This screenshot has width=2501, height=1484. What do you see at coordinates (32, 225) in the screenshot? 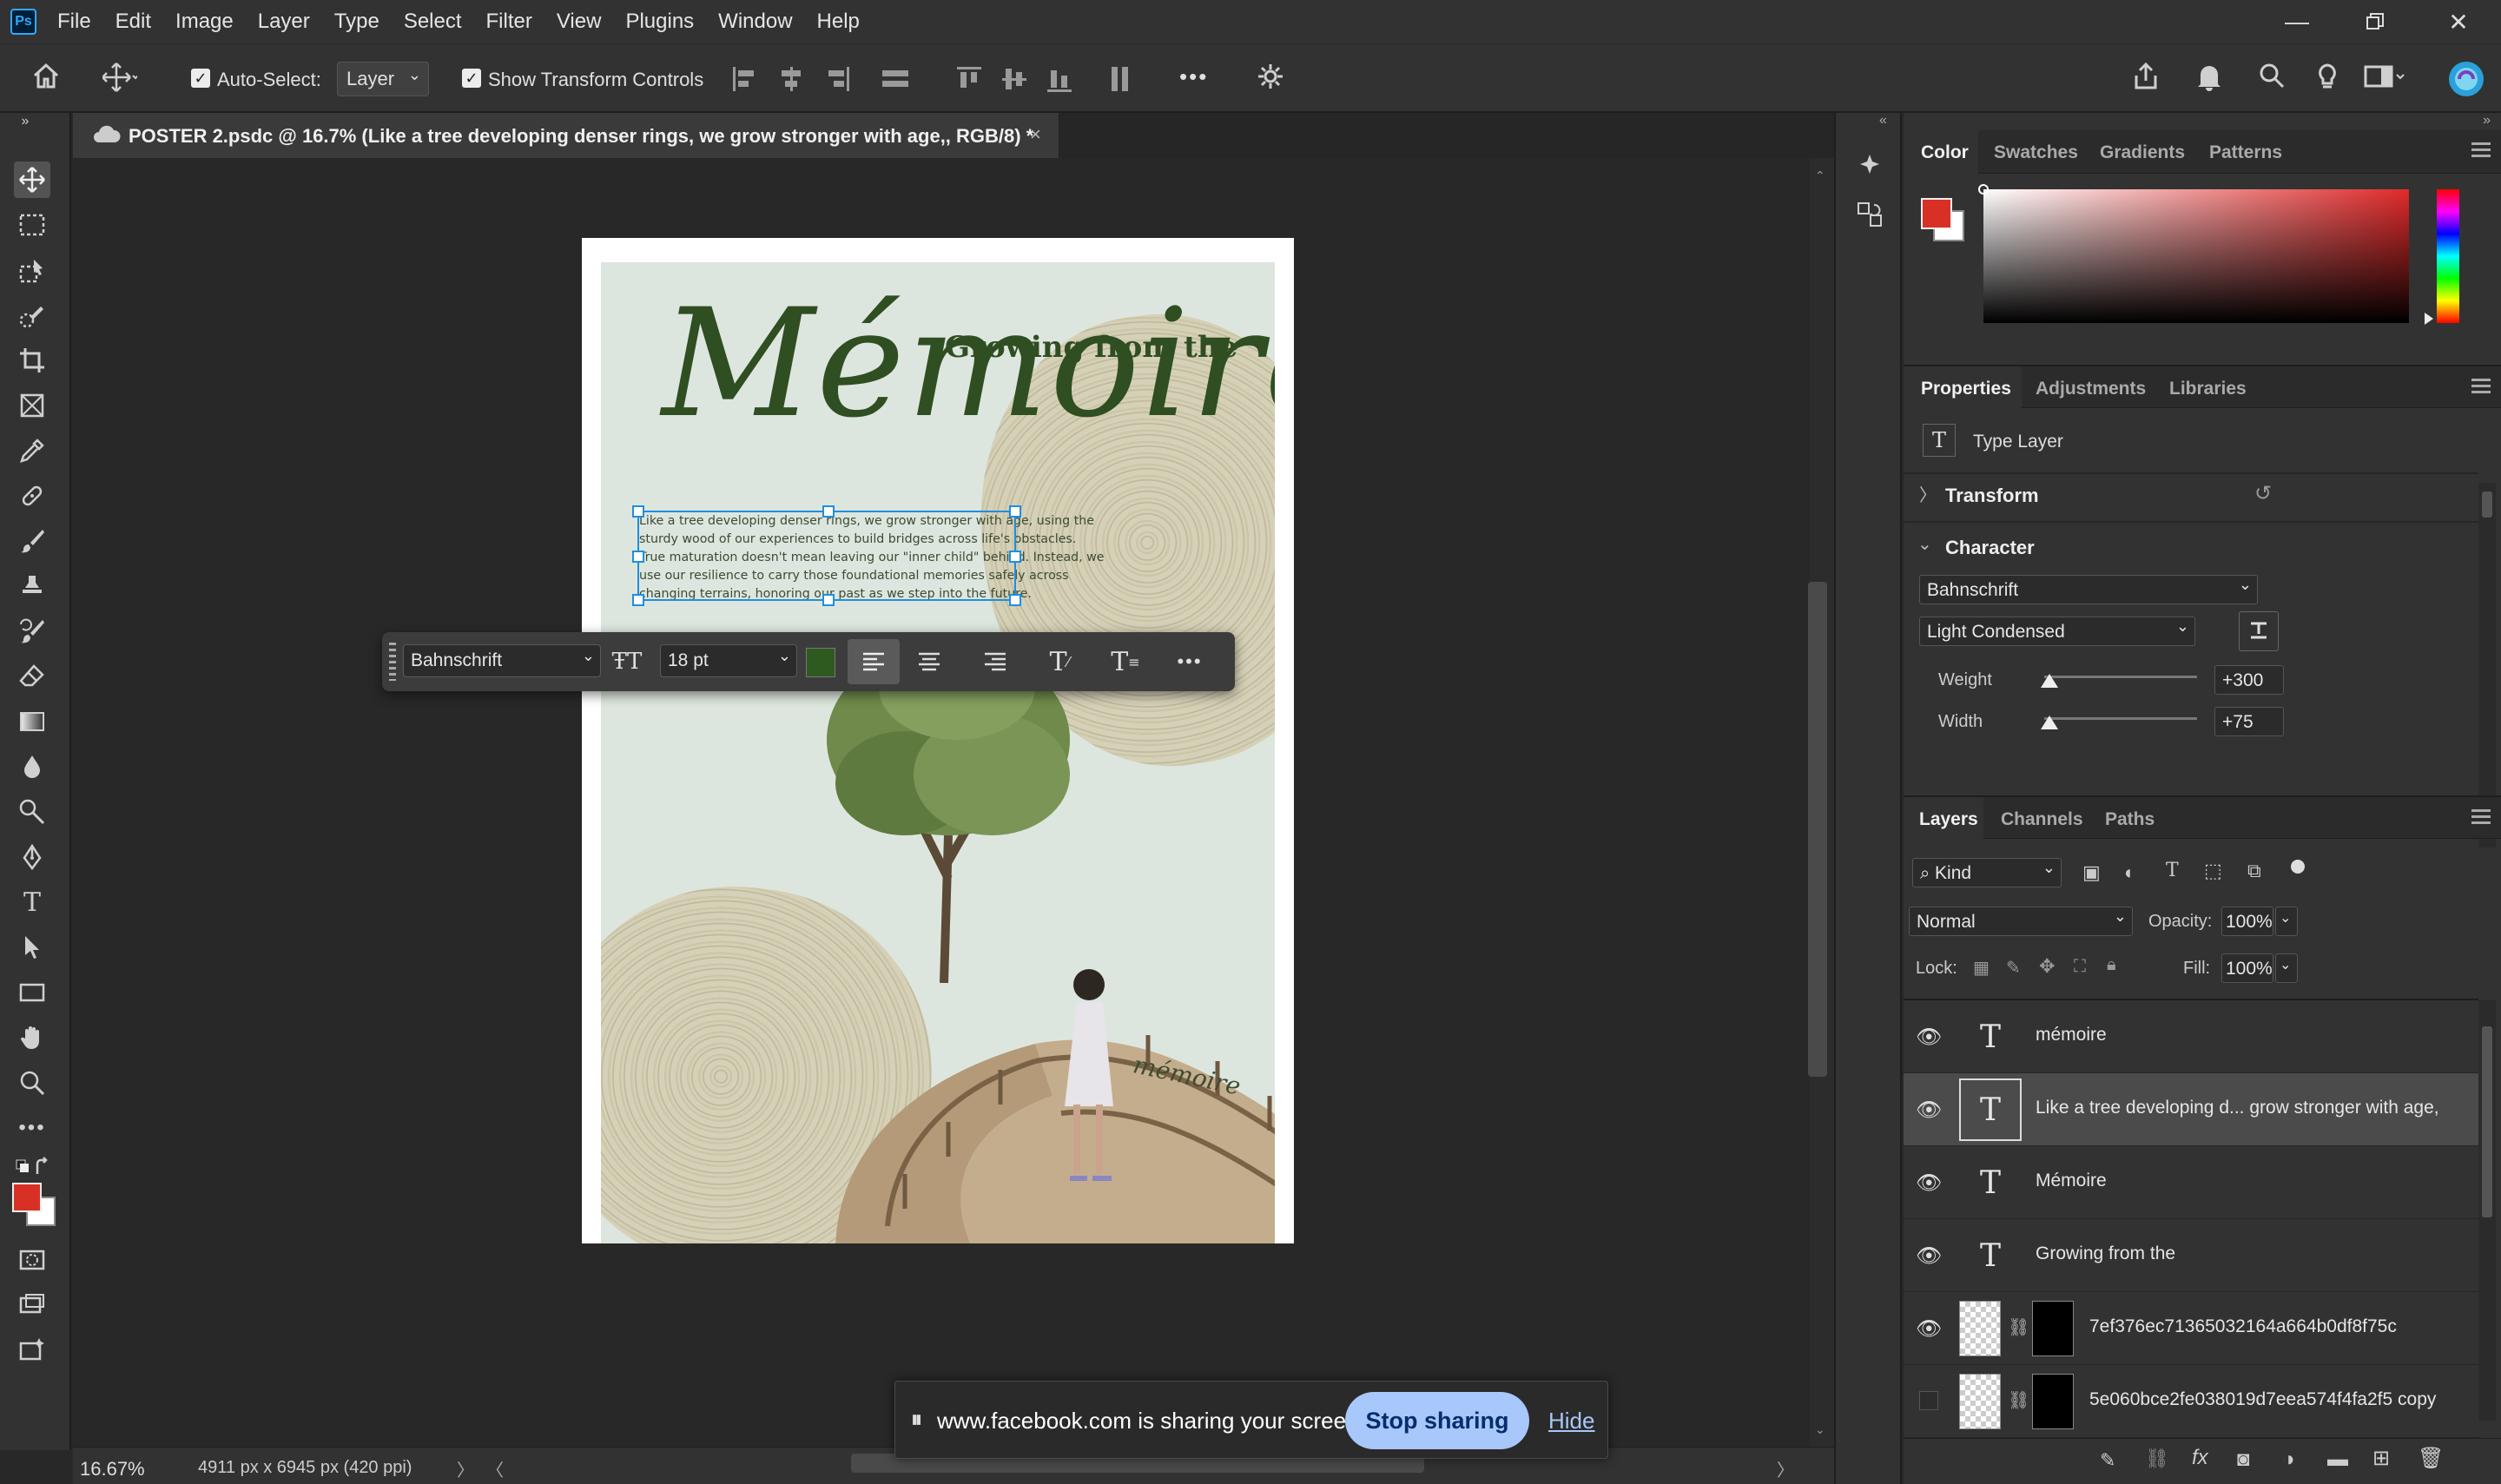
I see `marquee-tool-icon` at bounding box center [32, 225].